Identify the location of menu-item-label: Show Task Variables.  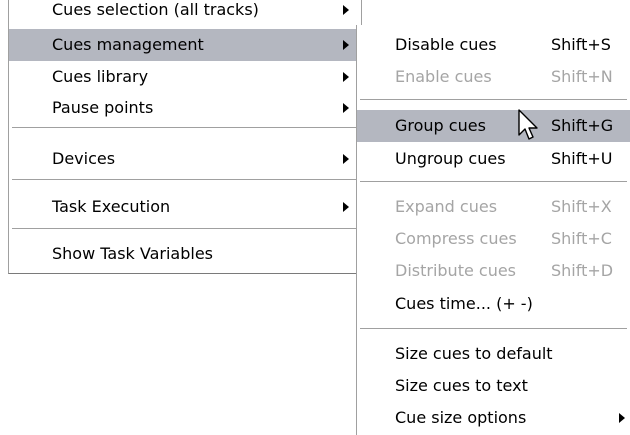
(132, 253).